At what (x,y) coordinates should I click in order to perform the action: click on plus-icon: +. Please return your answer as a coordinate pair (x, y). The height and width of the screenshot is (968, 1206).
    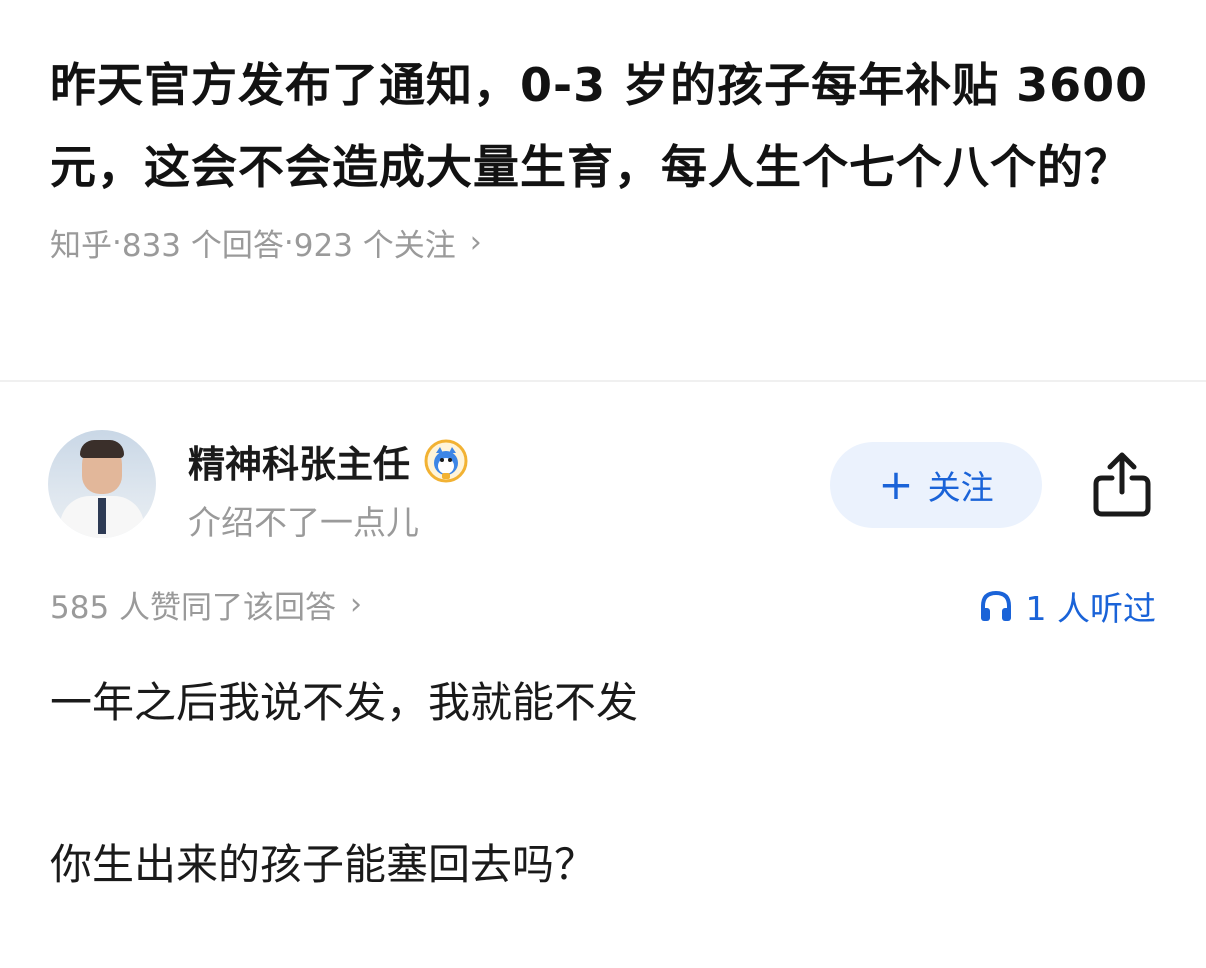
    Looking at the image, I should click on (896, 484).